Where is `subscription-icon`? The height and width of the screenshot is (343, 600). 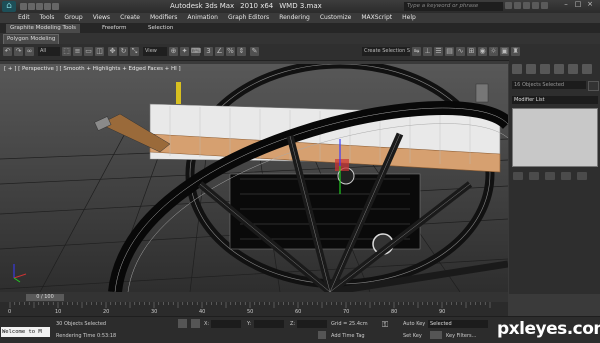 subscription-icon is located at coordinates (517, 5).